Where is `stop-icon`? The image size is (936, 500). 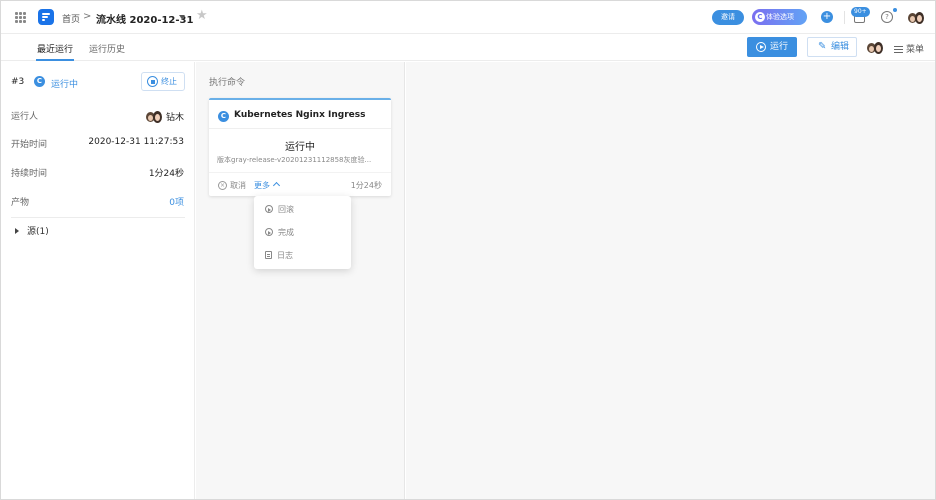 stop-icon is located at coordinates (152, 81).